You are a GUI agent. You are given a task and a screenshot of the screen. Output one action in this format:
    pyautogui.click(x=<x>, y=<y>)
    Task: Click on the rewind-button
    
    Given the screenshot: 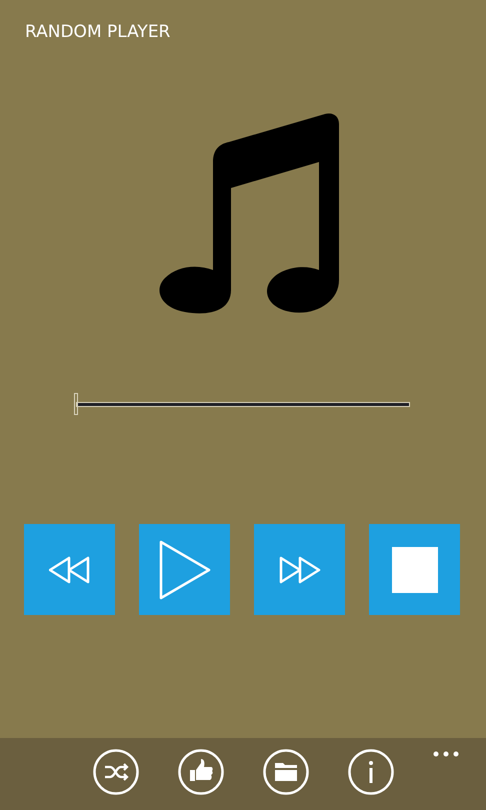 What is the action you would take?
    pyautogui.click(x=69, y=569)
    